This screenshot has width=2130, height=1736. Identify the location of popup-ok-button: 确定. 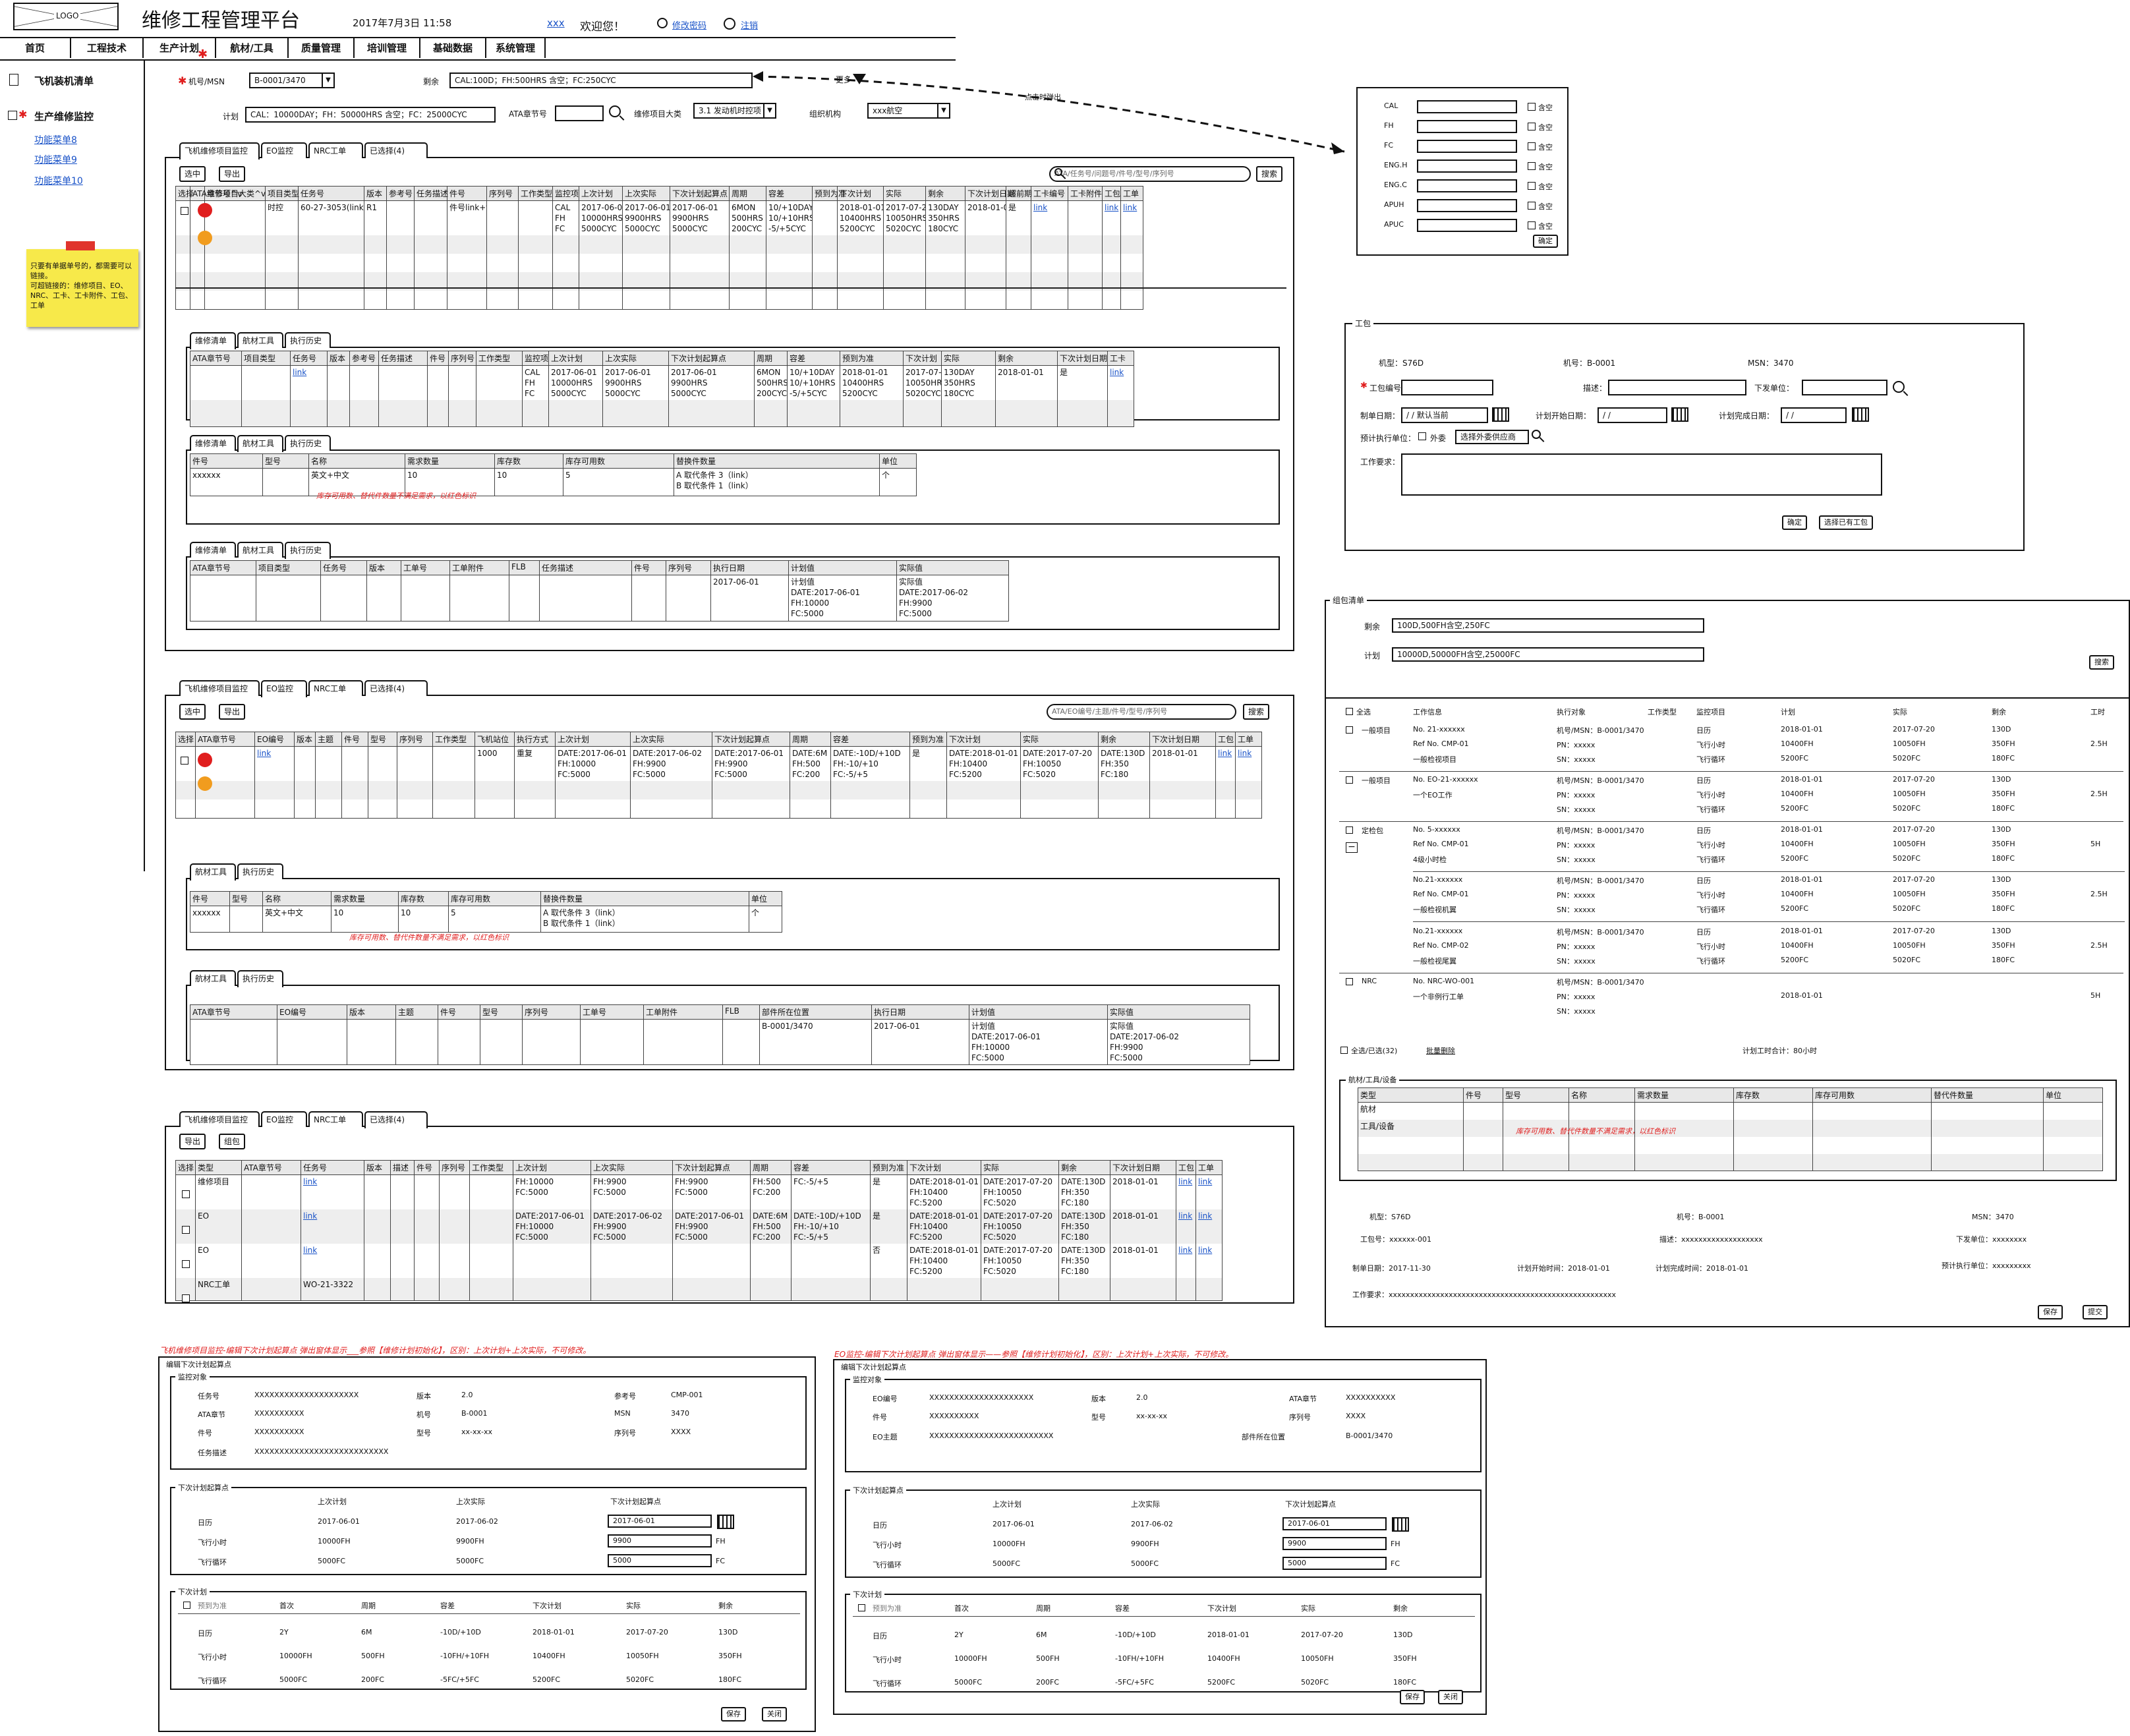
(1545, 242).